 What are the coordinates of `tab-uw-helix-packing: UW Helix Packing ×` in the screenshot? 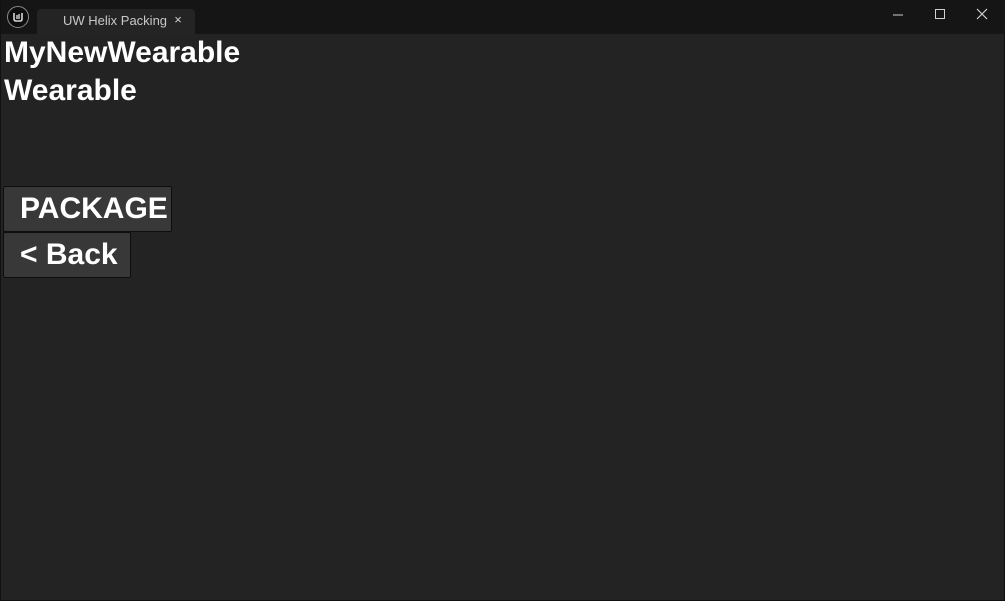 It's located at (116, 21).